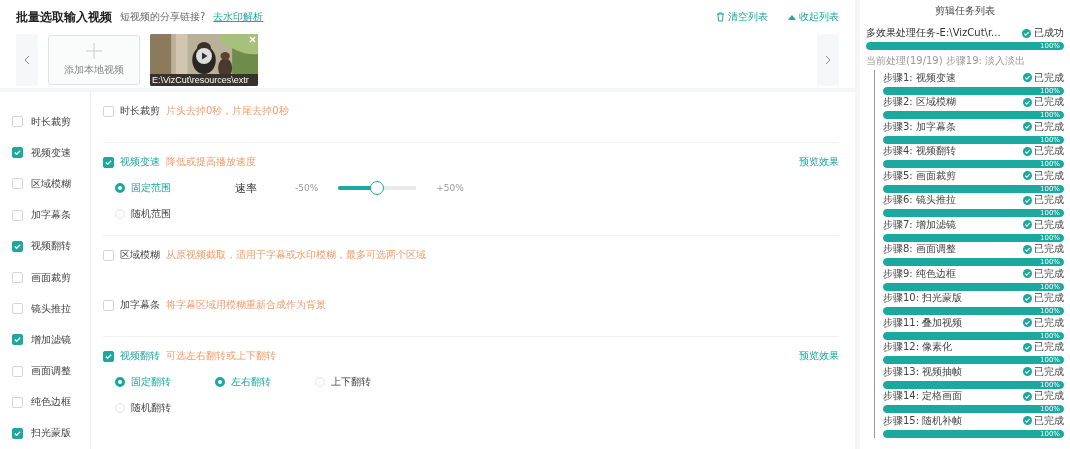 The image size is (1070, 449). What do you see at coordinates (211, 162) in the screenshot?
I see `hint-text: 降低或提高播放速度` at bounding box center [211, 162].